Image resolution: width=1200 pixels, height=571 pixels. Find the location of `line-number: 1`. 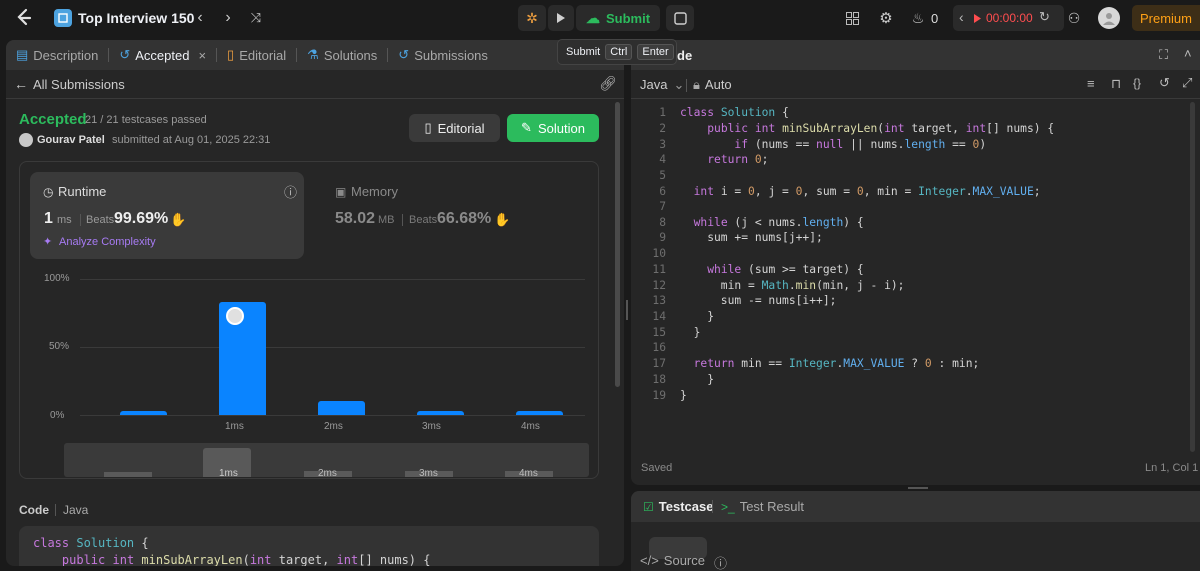

line-number: 1 is located at coordinates (662, 112).